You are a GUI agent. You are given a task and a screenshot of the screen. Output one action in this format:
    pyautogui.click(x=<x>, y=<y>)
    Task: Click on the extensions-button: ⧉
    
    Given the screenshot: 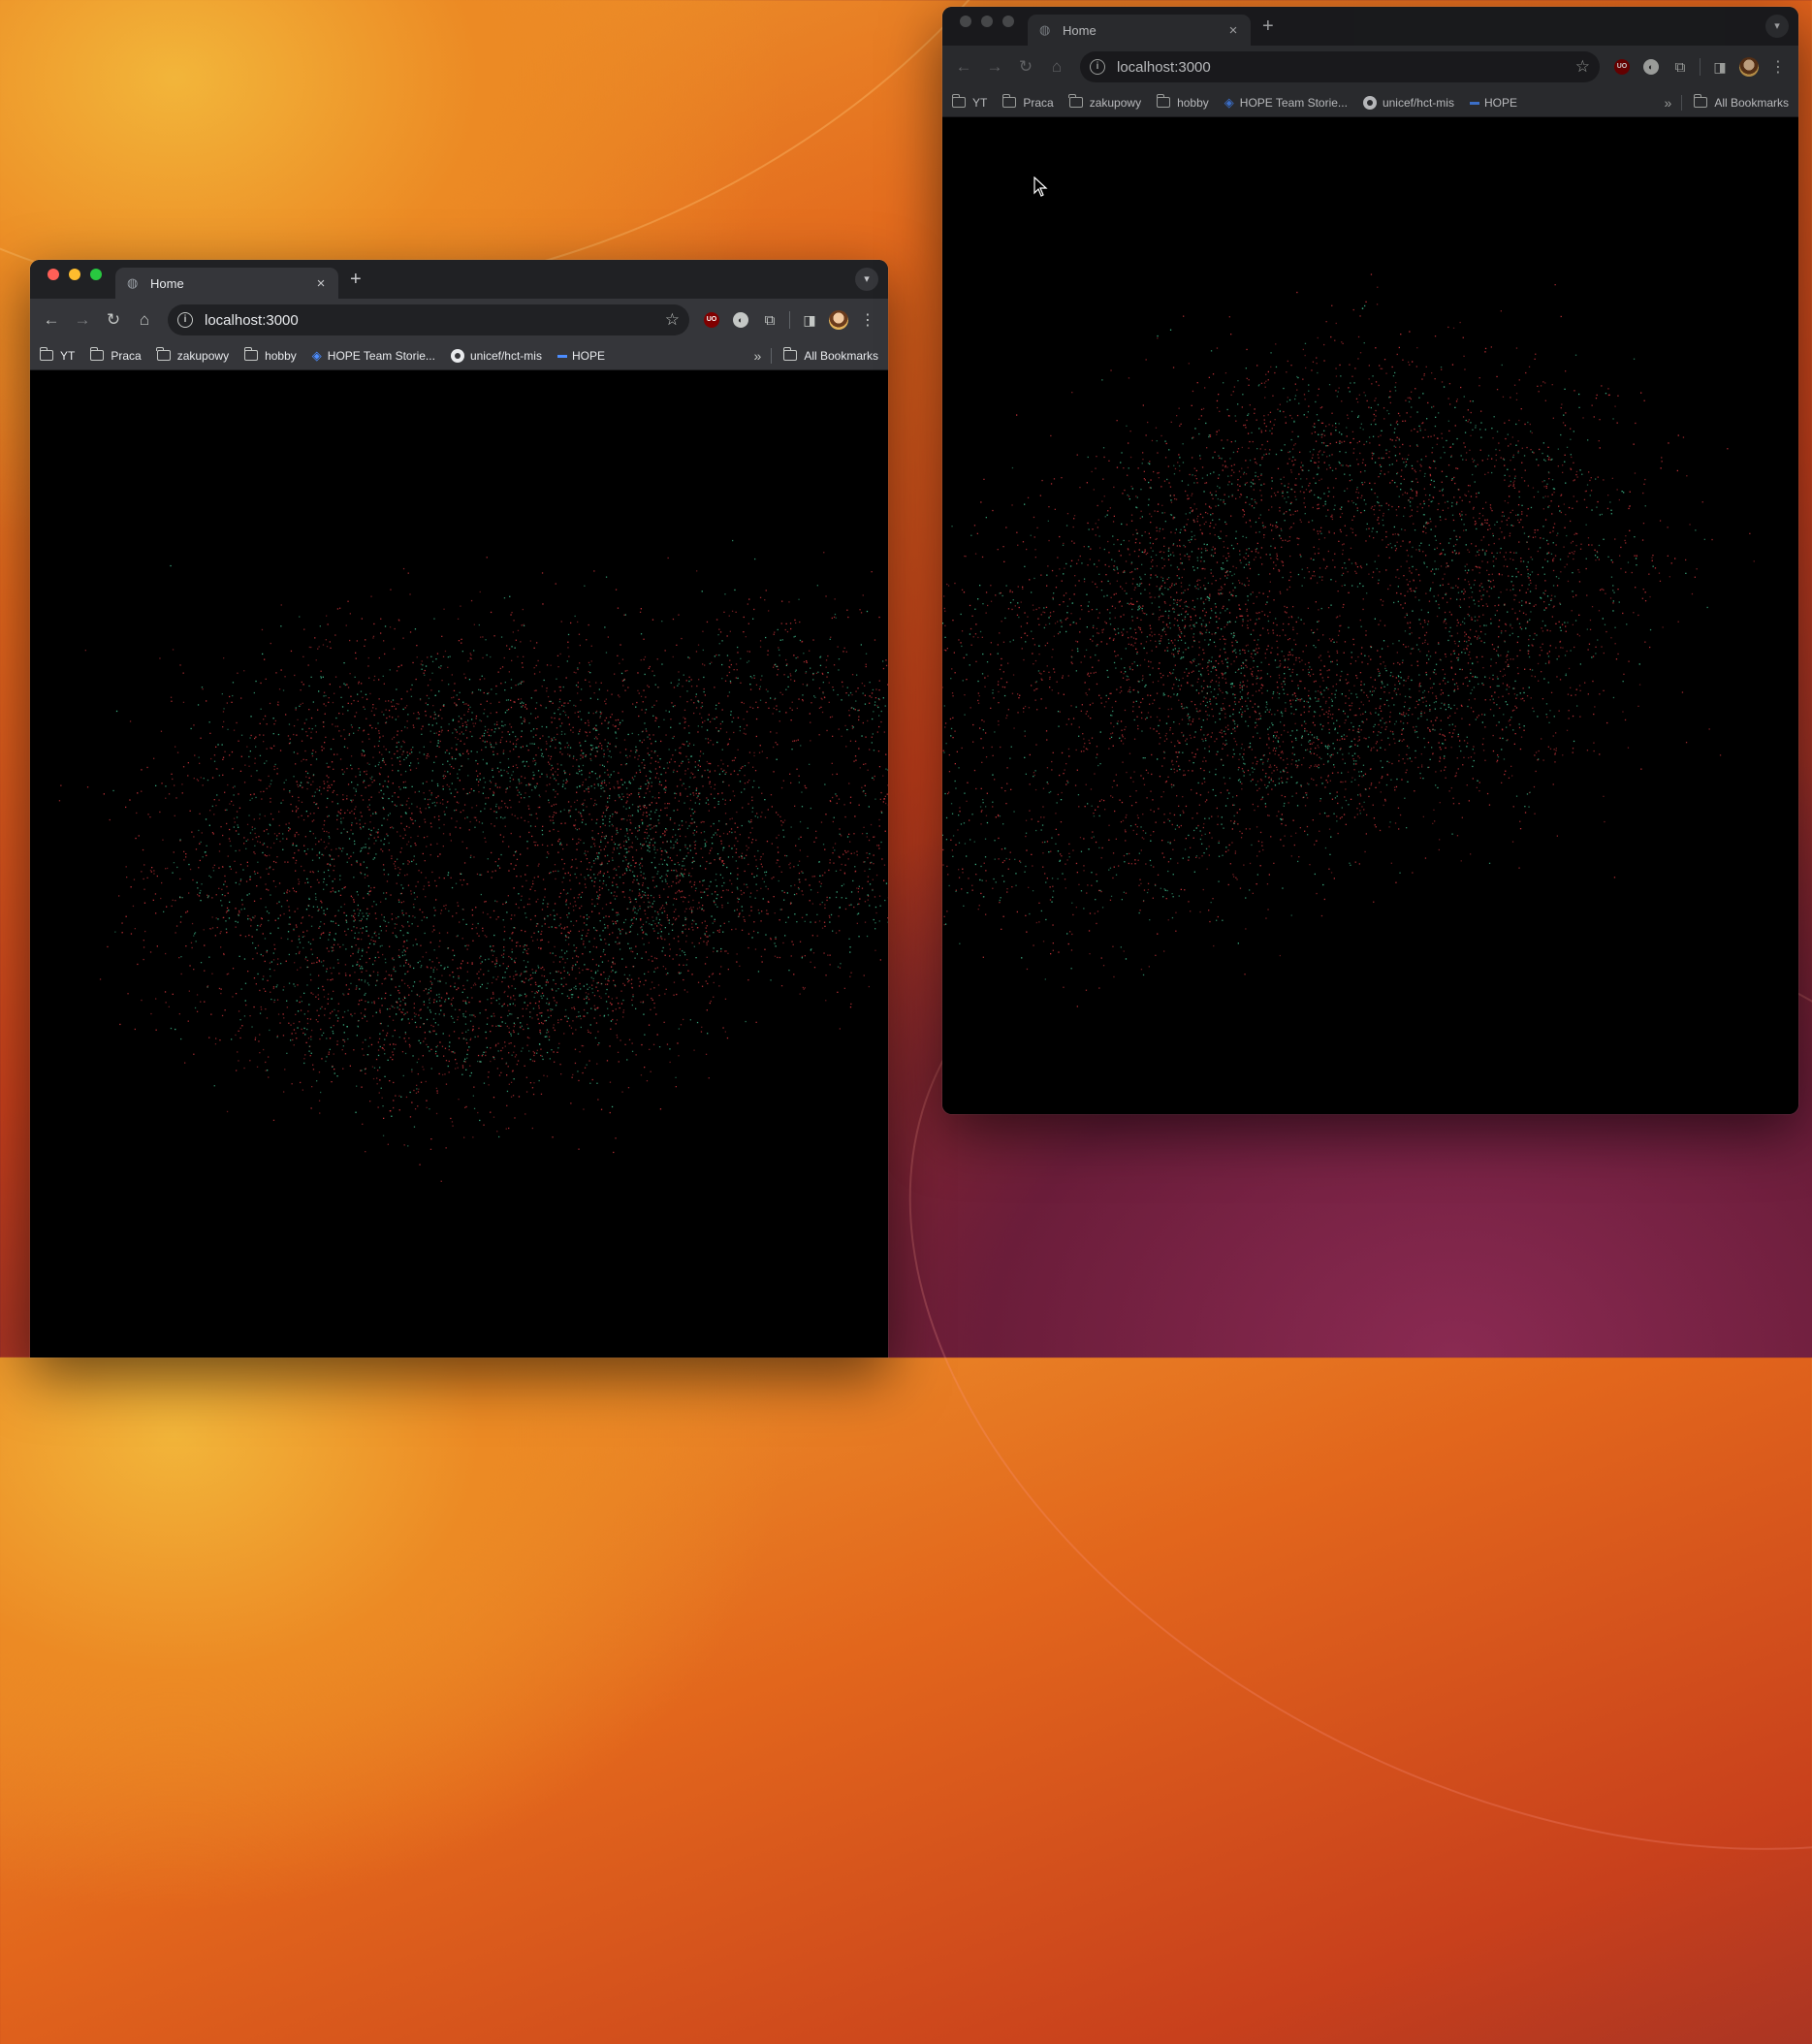 What is the action you would take?
    pyautogui.click(x=769, y=320)
    